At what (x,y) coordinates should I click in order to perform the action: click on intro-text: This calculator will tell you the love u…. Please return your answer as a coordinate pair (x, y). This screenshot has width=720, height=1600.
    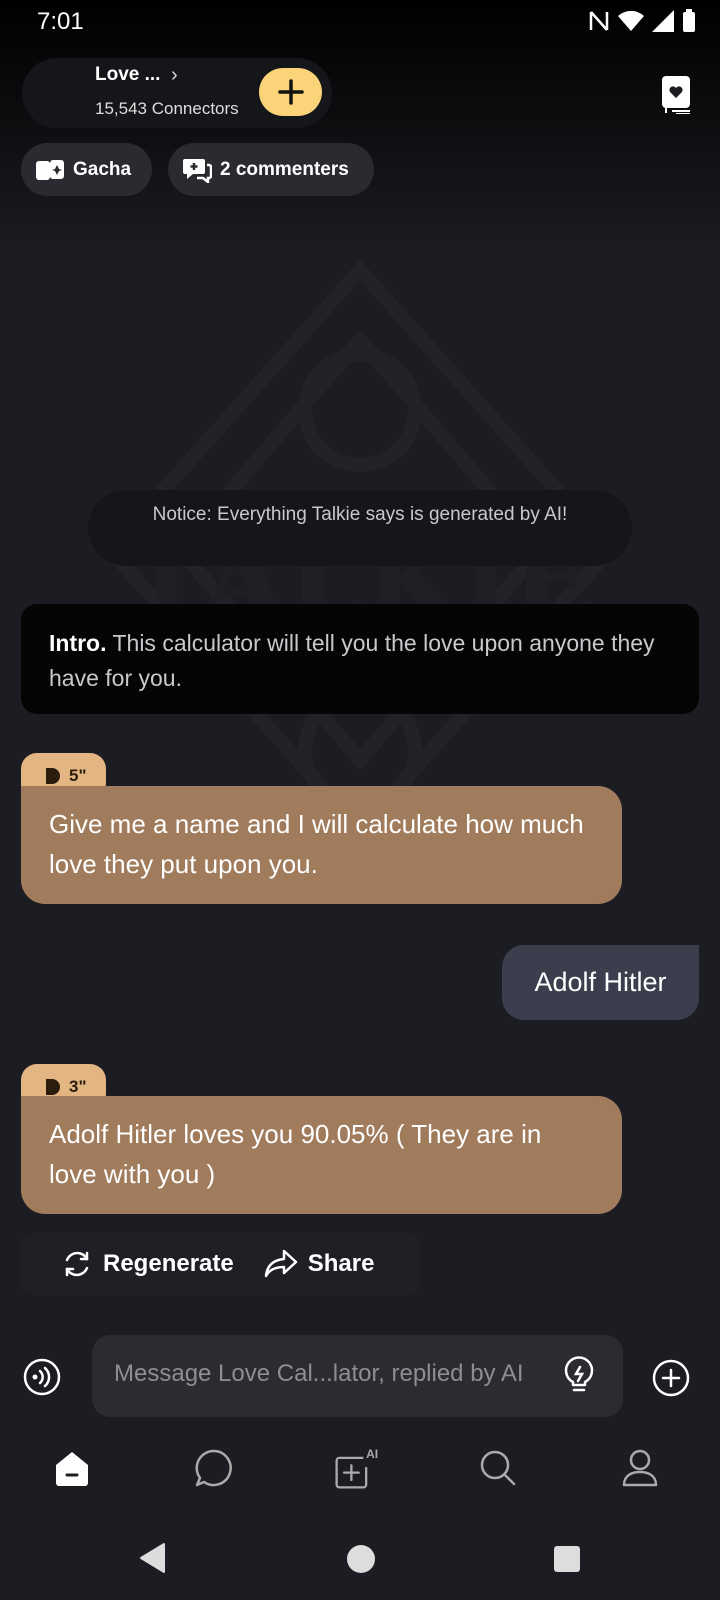
    Looking at the image, I should click on (352, 660).